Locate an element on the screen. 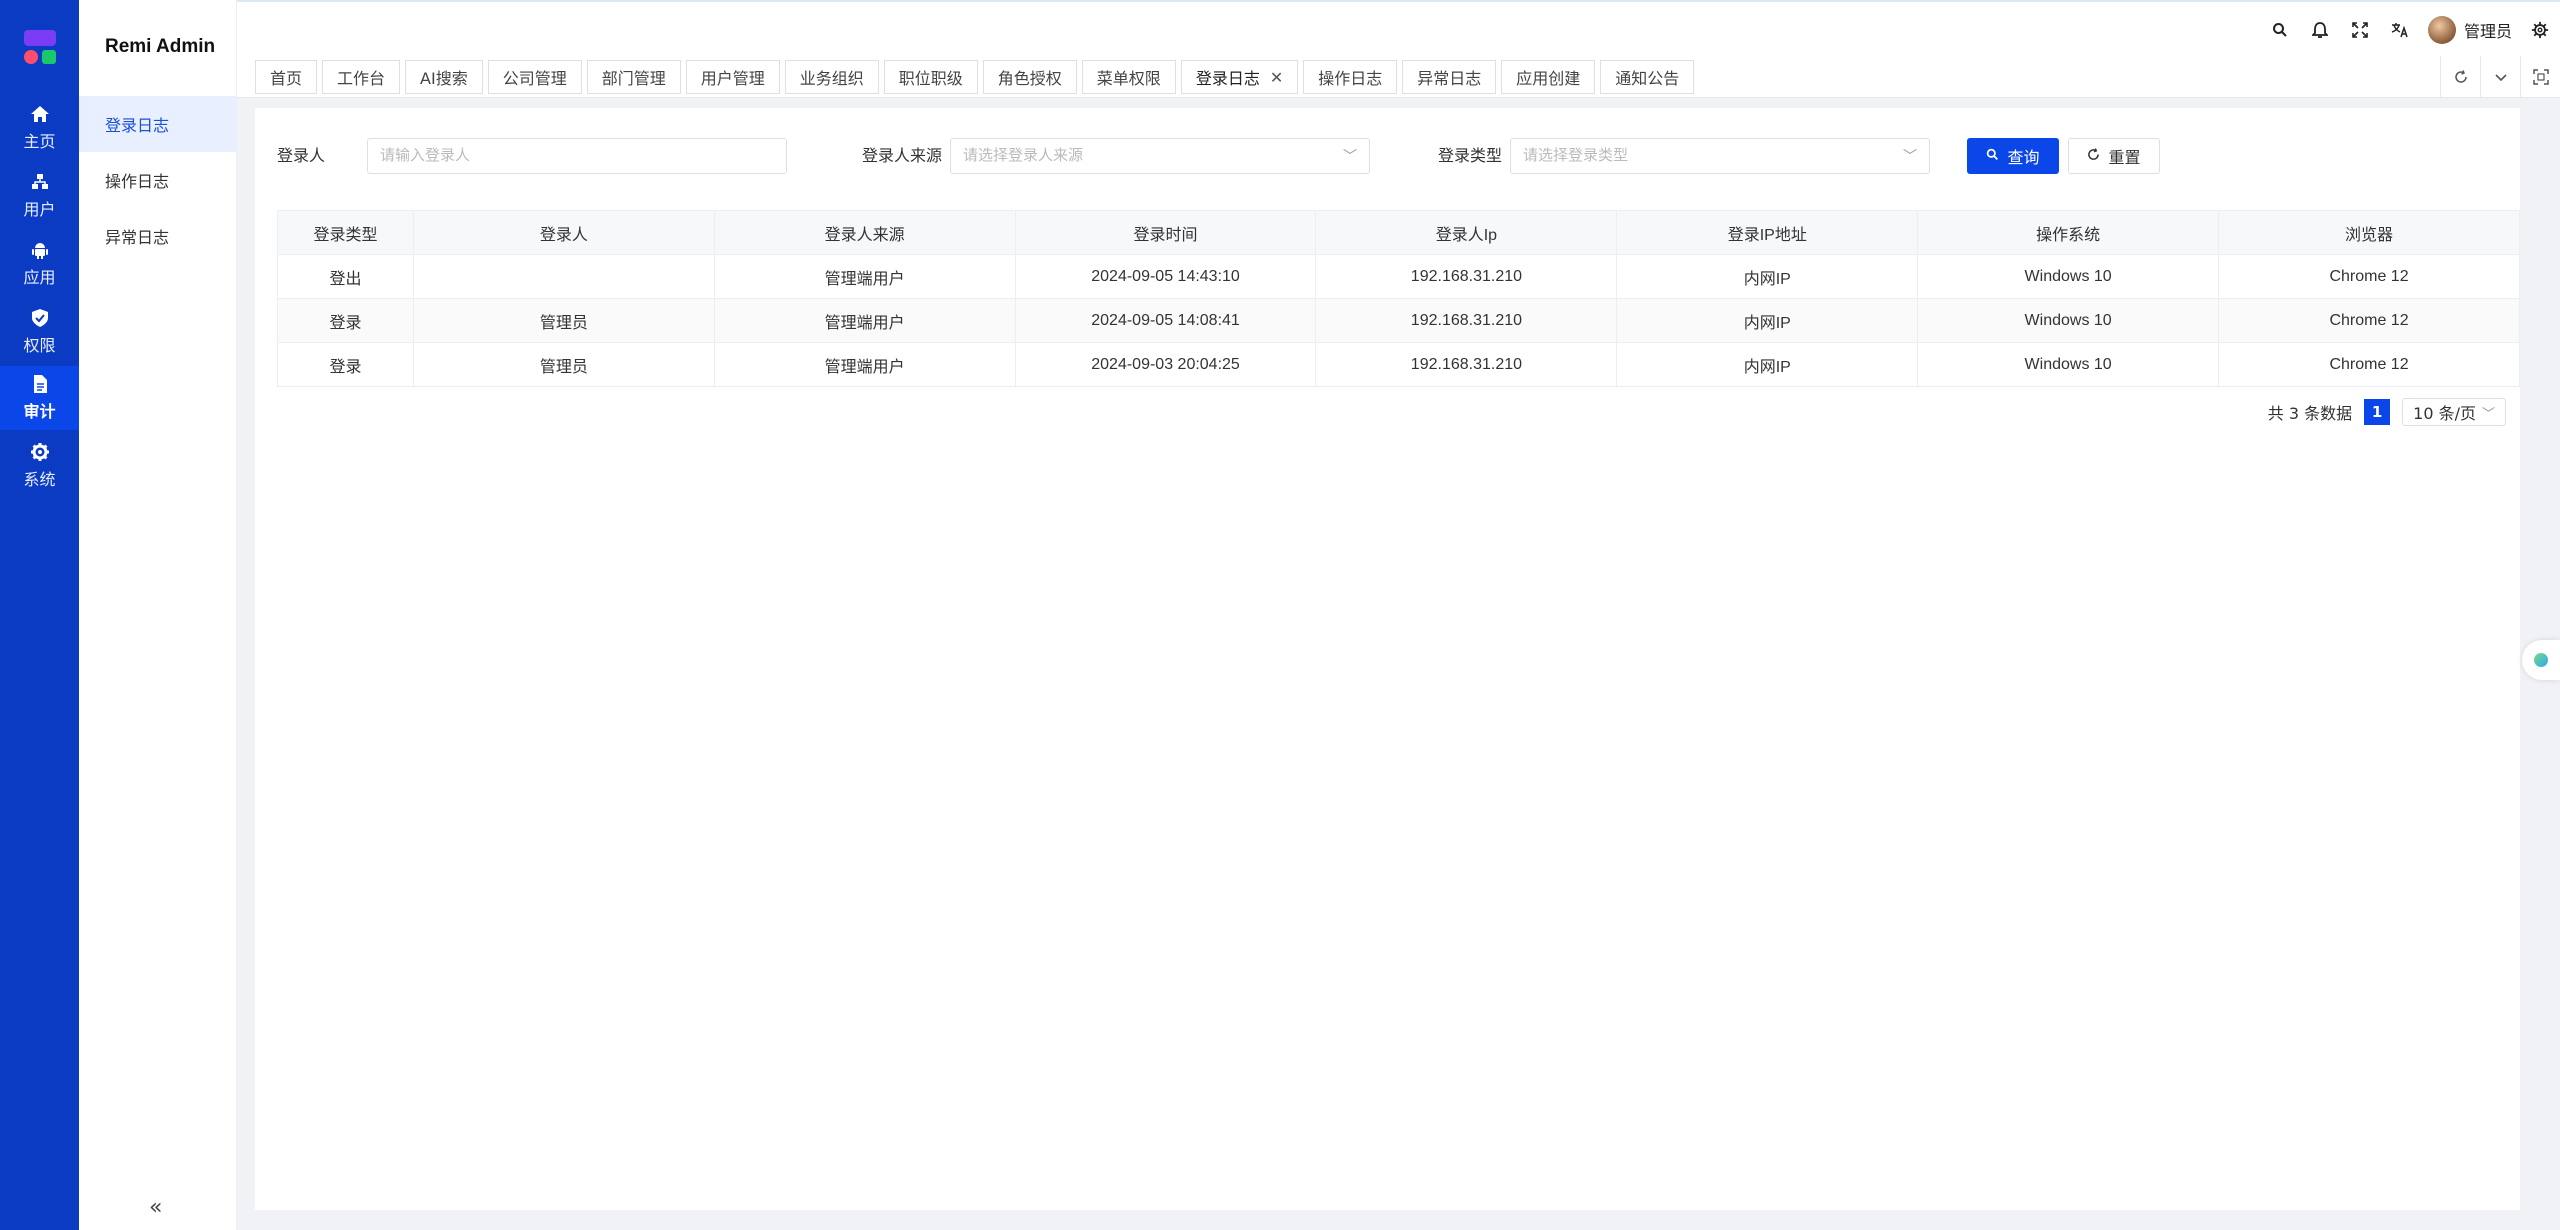 Image resolution: width=2560 pixels, height=1230 pixels. rail-label: 权限 is located at coordinates (39, 345).